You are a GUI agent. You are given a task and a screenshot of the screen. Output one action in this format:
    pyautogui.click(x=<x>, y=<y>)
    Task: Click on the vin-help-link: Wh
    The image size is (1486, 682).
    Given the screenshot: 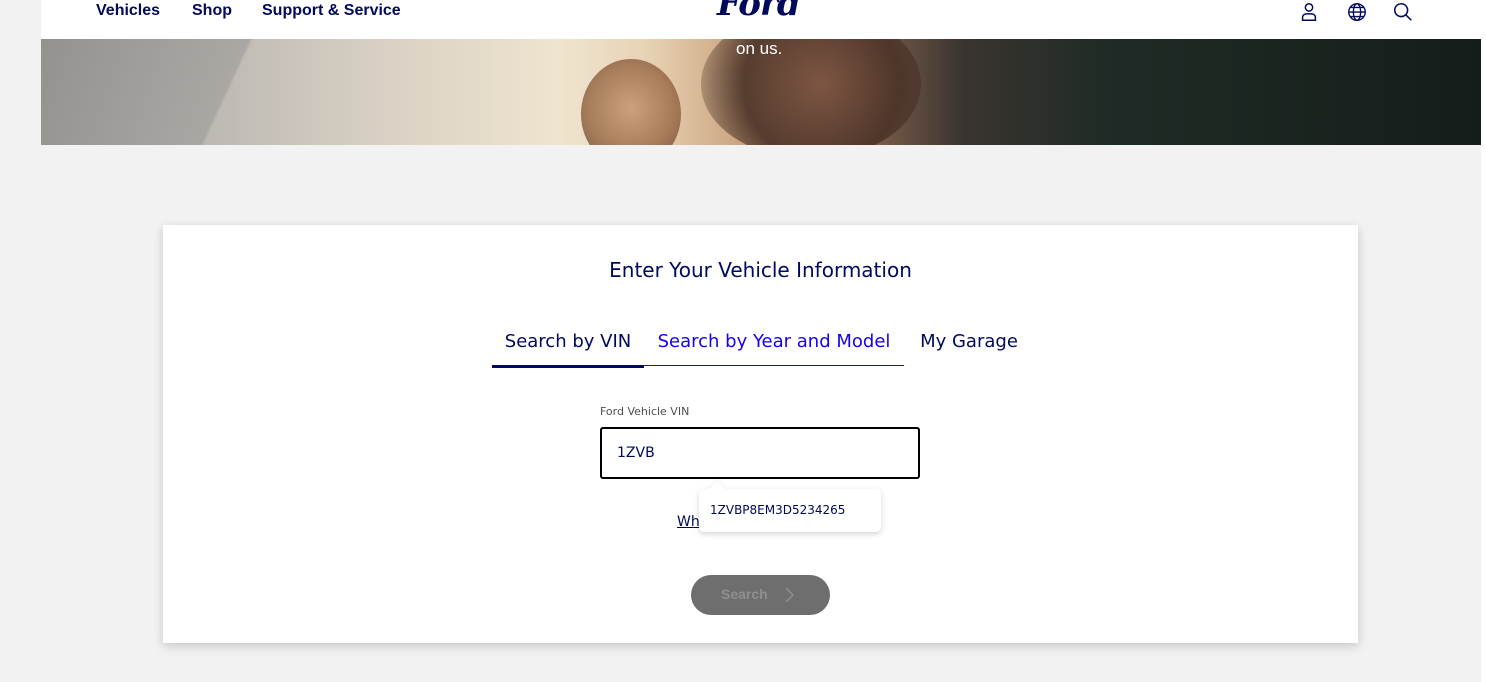 What is the action you would take?
    pyautogui.click(x=688, y=522)
    